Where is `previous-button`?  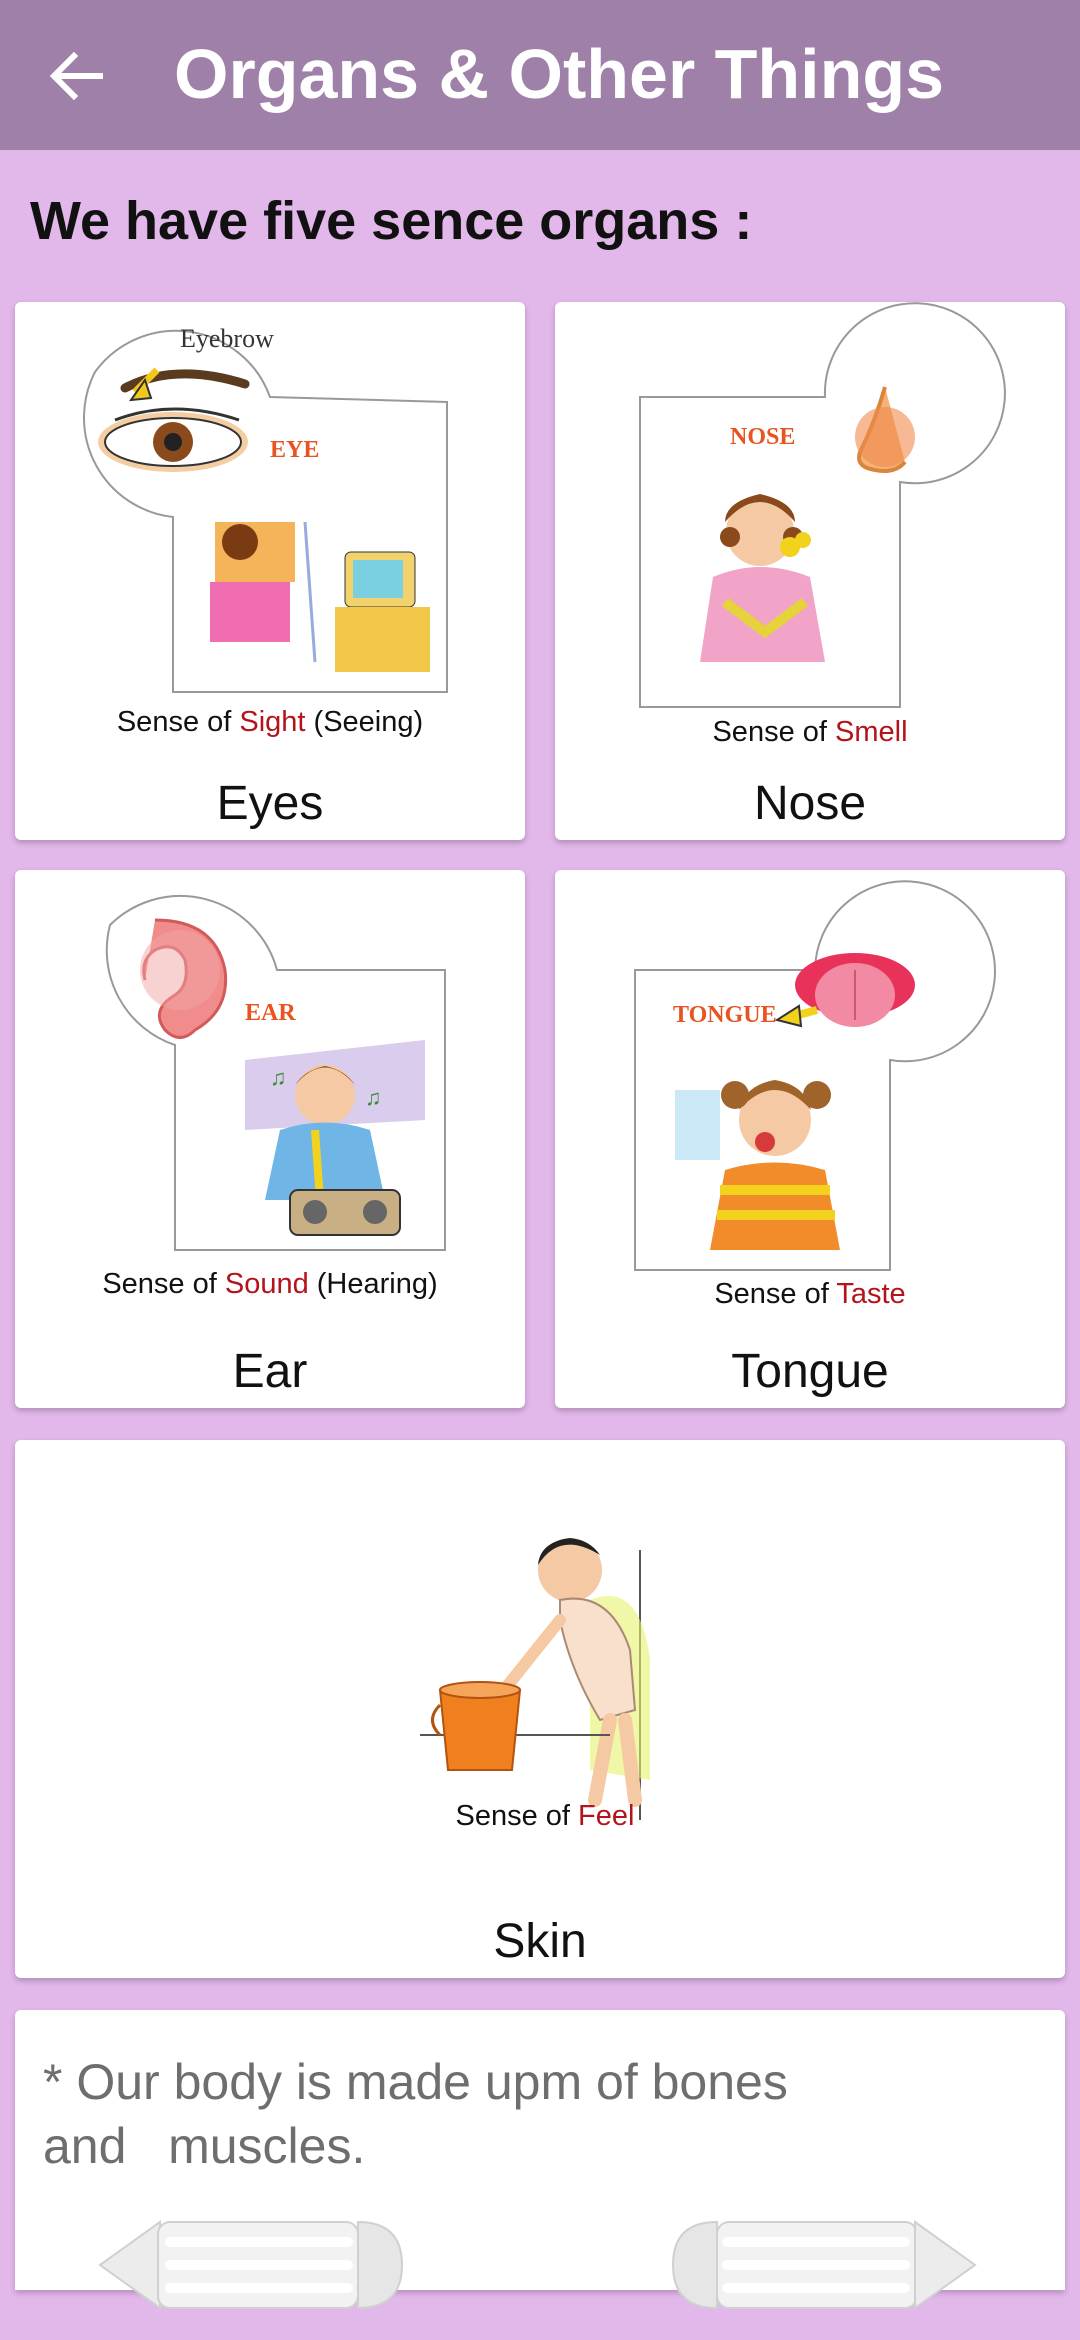
previous-button is located at coordinates (250, 2265).